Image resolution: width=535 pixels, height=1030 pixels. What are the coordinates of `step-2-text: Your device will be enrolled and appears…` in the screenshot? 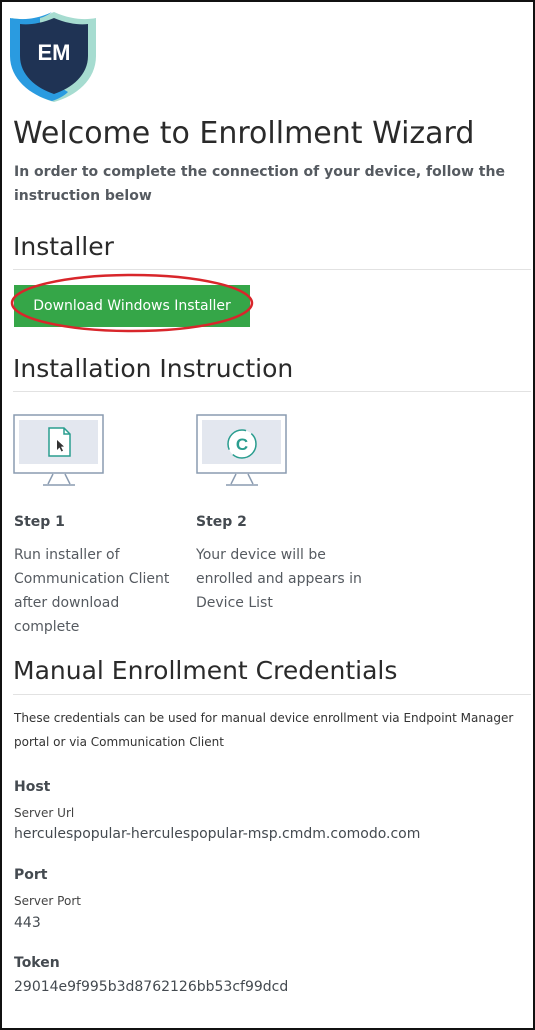 It's located at (279, 579).